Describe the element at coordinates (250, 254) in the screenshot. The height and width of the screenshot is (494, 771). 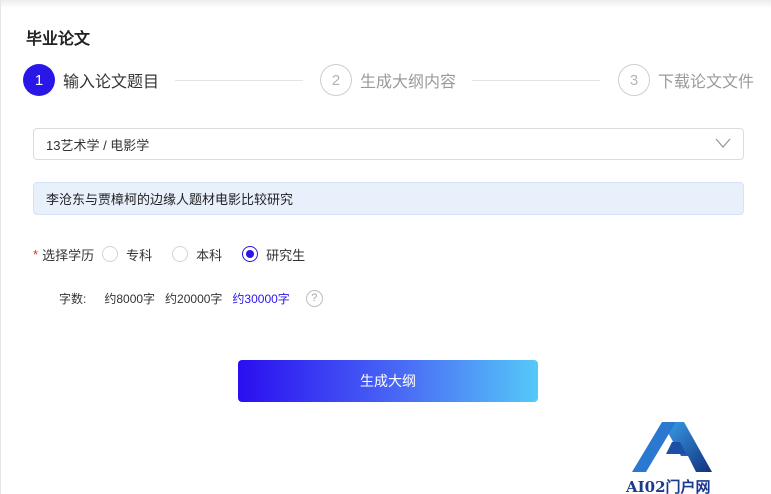
I see `radio-checked-icon` at that location.